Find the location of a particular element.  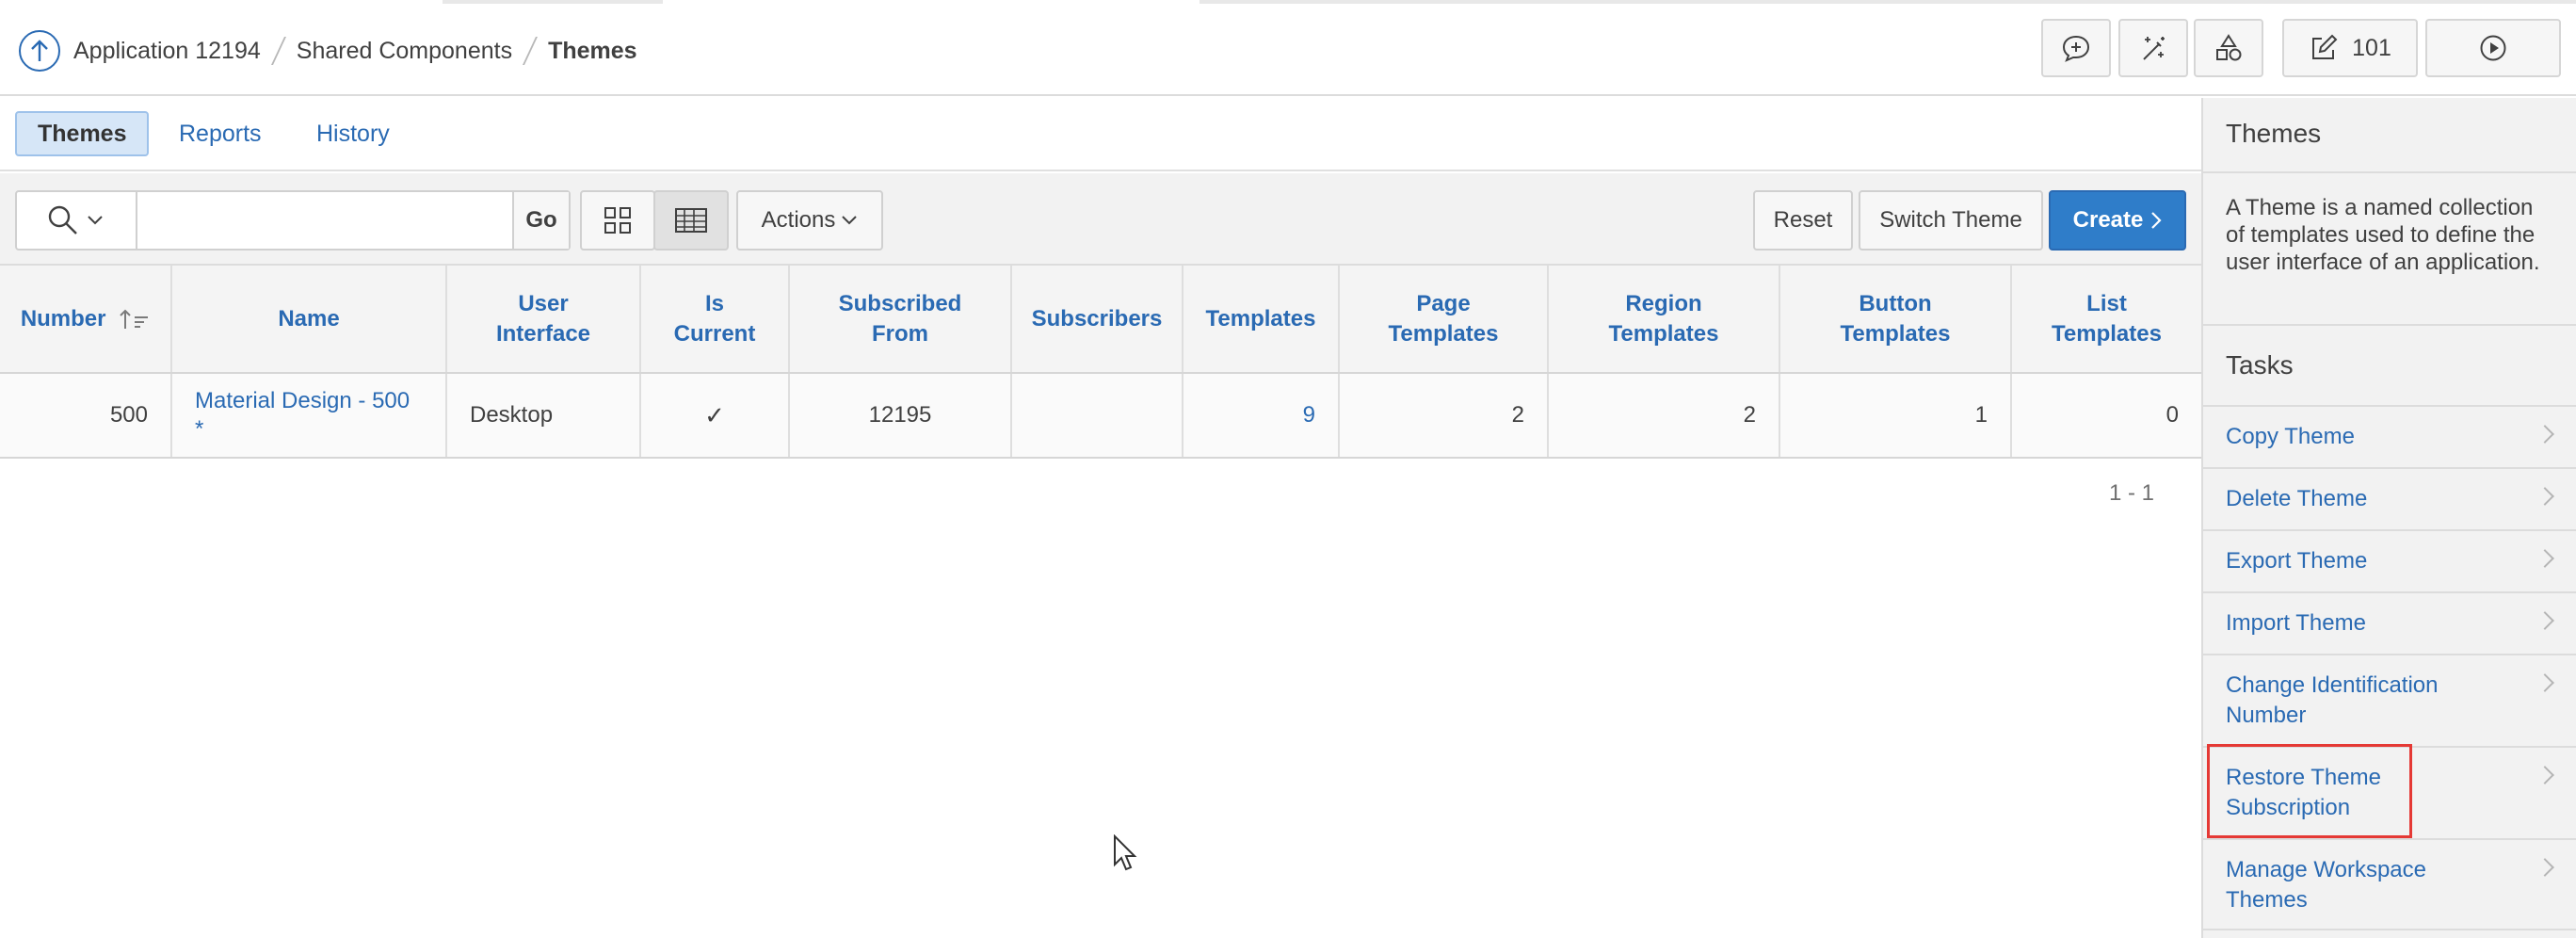

navigate-up-button is located at coordinates (39, 51).